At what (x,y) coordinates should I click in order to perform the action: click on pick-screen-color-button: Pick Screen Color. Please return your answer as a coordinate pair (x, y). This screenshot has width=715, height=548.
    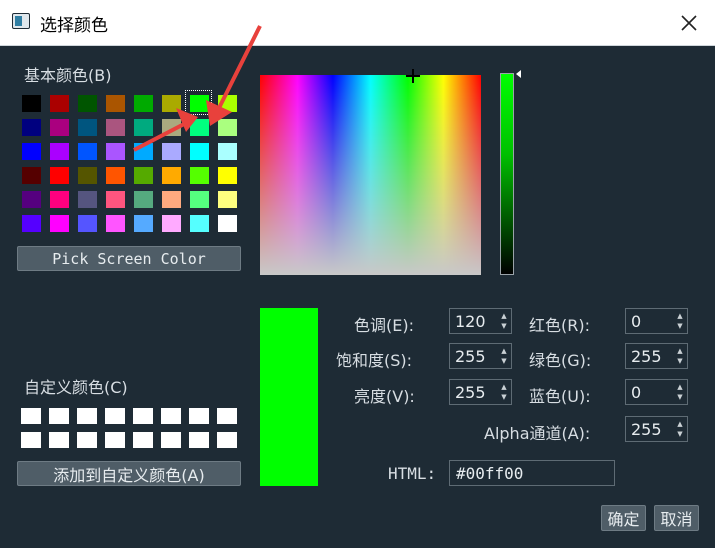
    Looking at the image, I should click on (129, 258).